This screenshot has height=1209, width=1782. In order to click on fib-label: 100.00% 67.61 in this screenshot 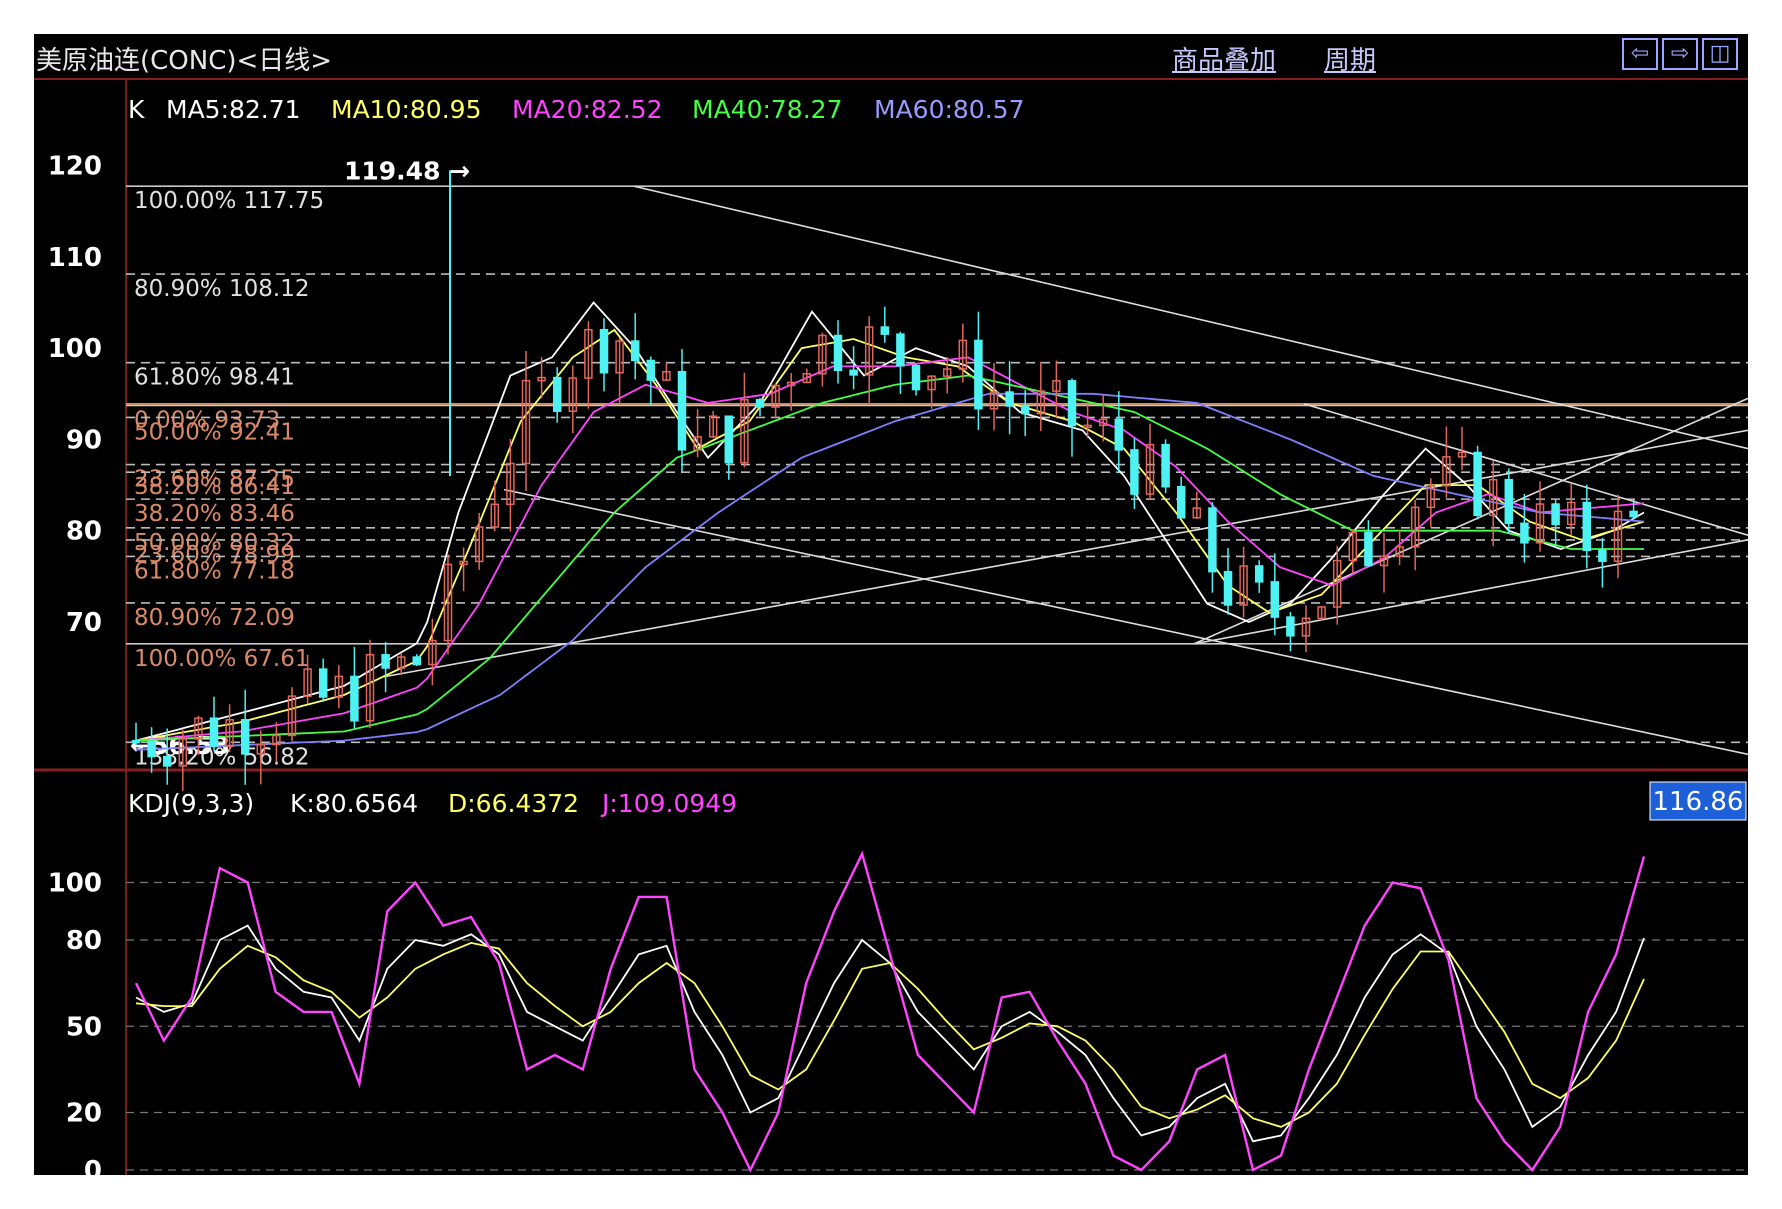, I will do `click(222, 659)`.